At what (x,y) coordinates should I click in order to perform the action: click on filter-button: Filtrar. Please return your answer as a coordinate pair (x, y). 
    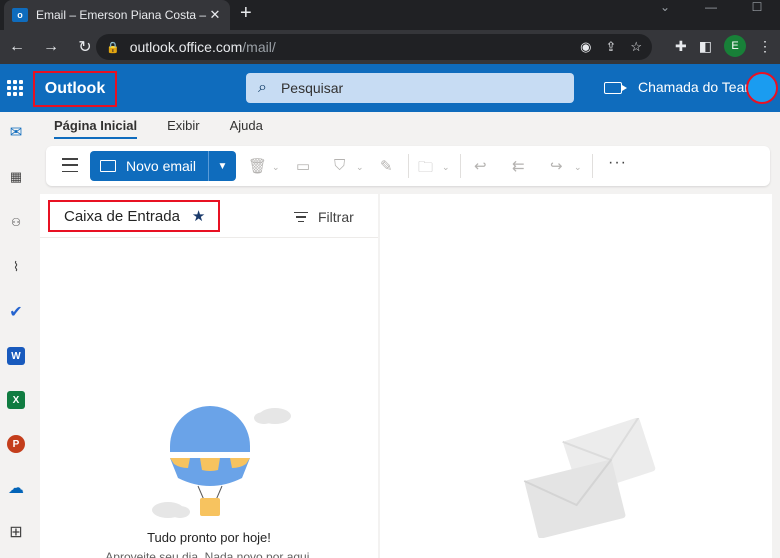
    Looking at the image, I should click on (324, 217).